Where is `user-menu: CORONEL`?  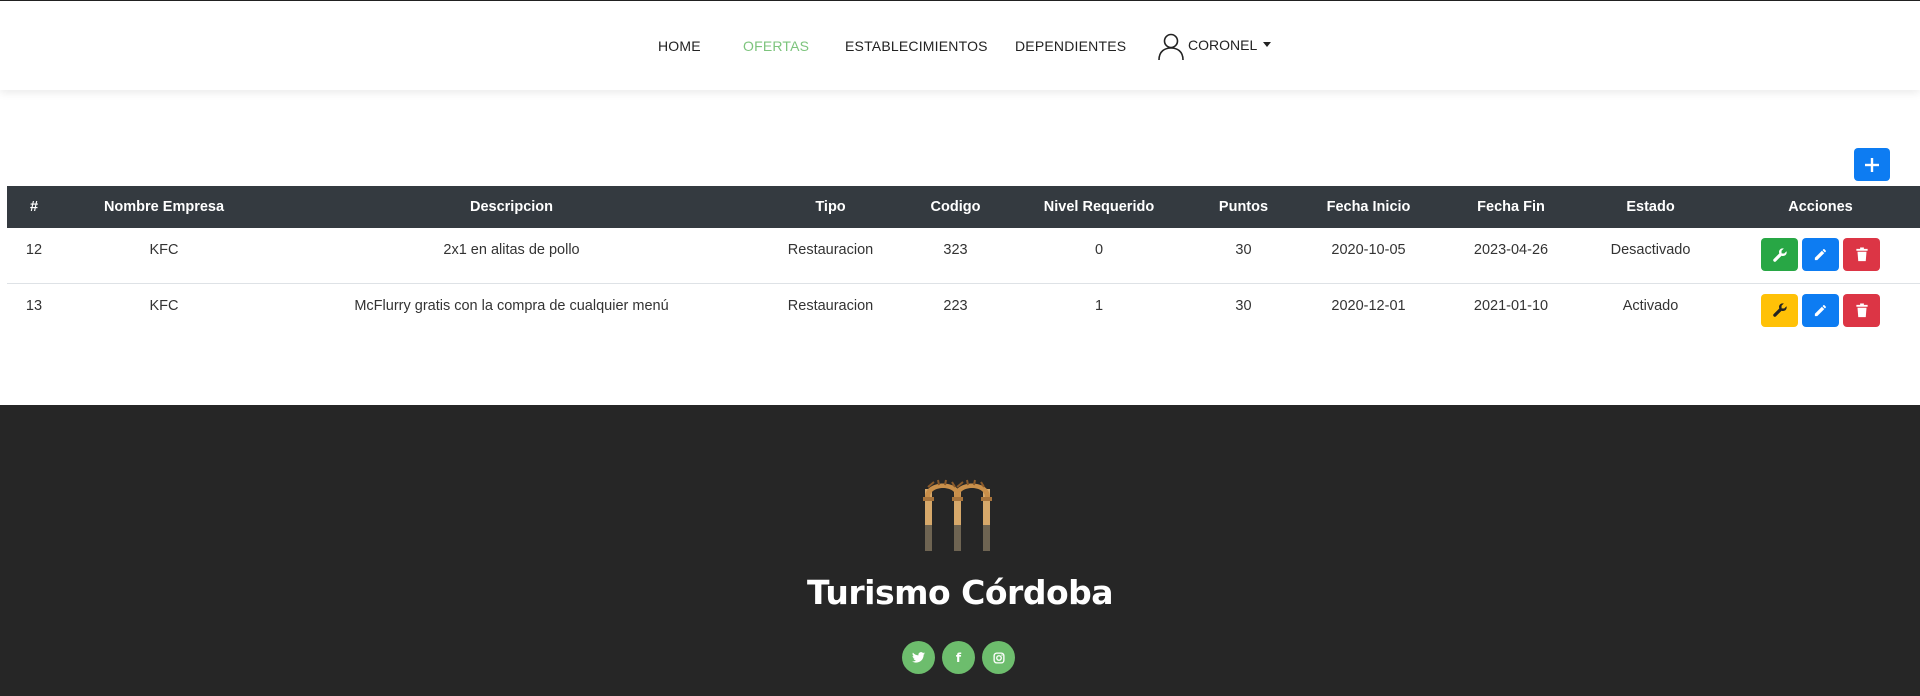 user-menu: CORONEL is located at coordinates (1214, 46).